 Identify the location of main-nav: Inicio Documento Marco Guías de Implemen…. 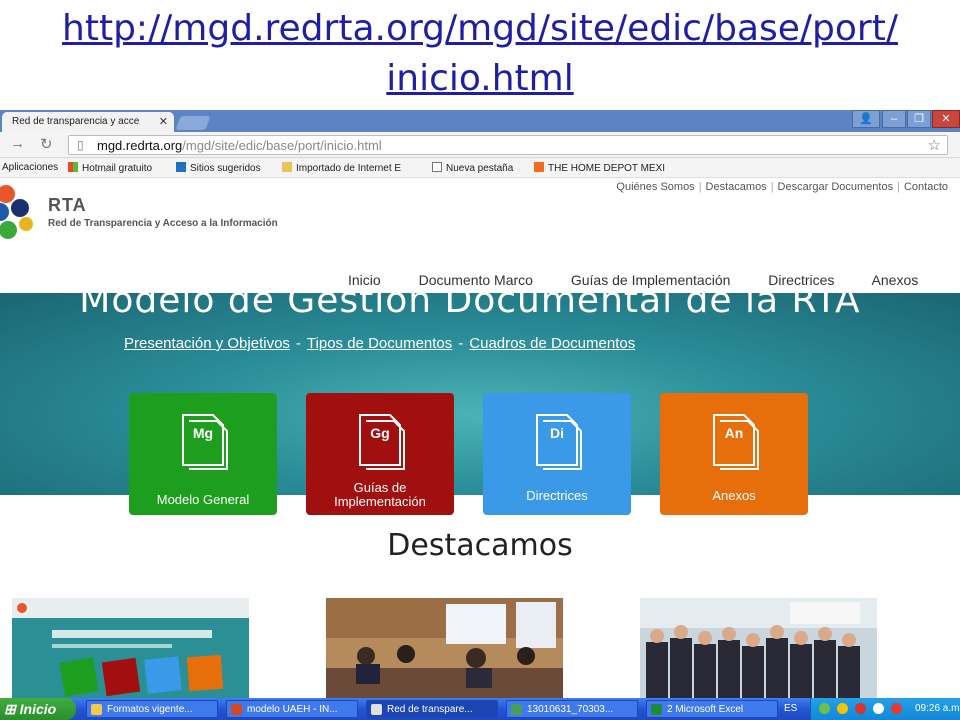
(650, 280).